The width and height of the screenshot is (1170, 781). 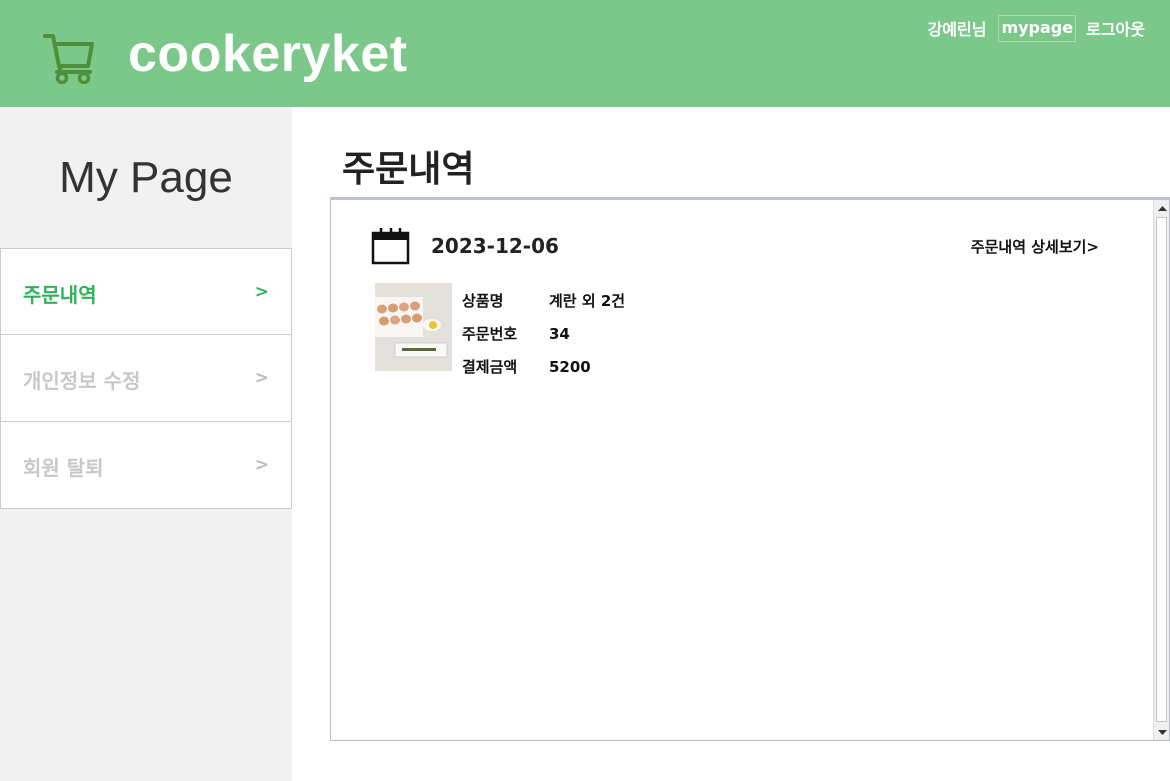 I want to click on scroll-thumb, so click(x=1161, y=469).